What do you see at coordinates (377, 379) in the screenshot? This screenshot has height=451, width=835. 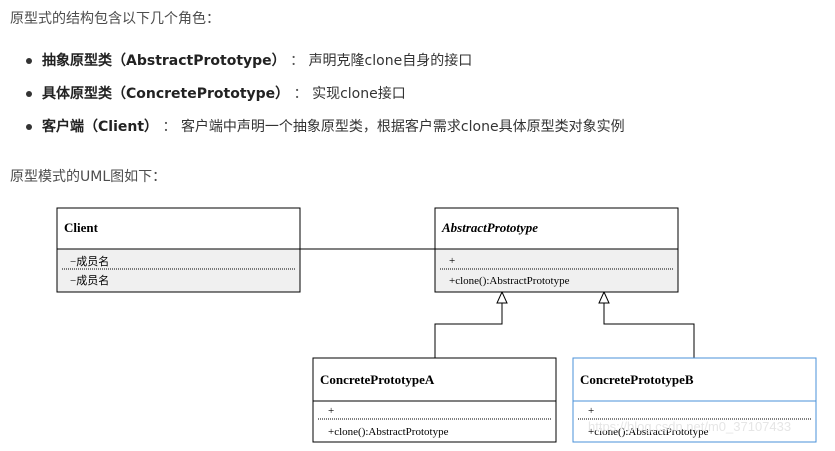 I see `class-title: ConcretePrototypeA` at bounding box center [377, 379].